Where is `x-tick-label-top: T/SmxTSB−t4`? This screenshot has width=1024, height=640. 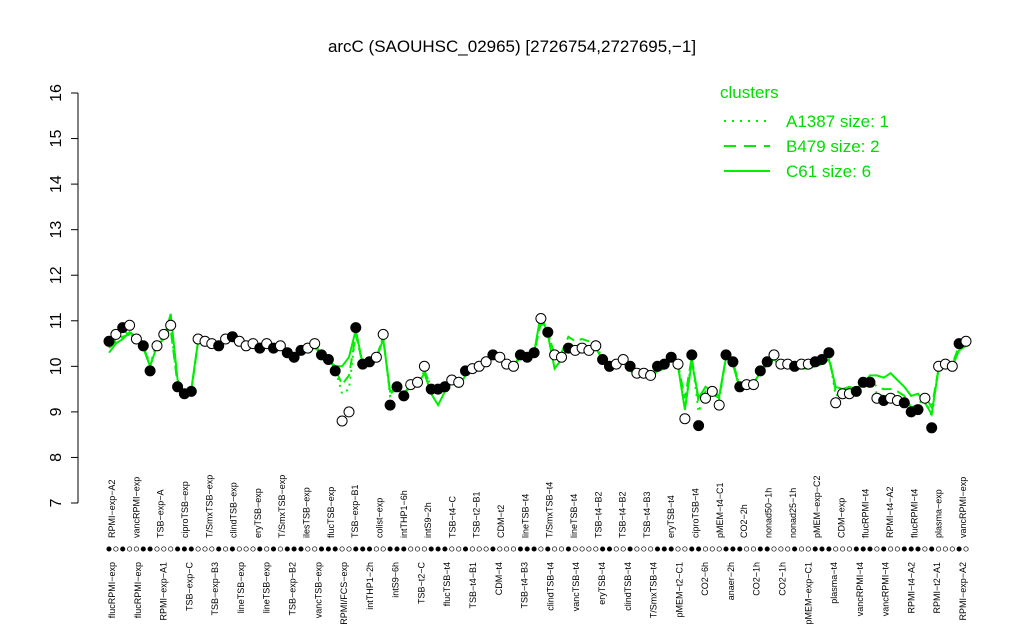
x-tick-label-top: T/SmxTSB−t4 is located at coordinates (550, 510).